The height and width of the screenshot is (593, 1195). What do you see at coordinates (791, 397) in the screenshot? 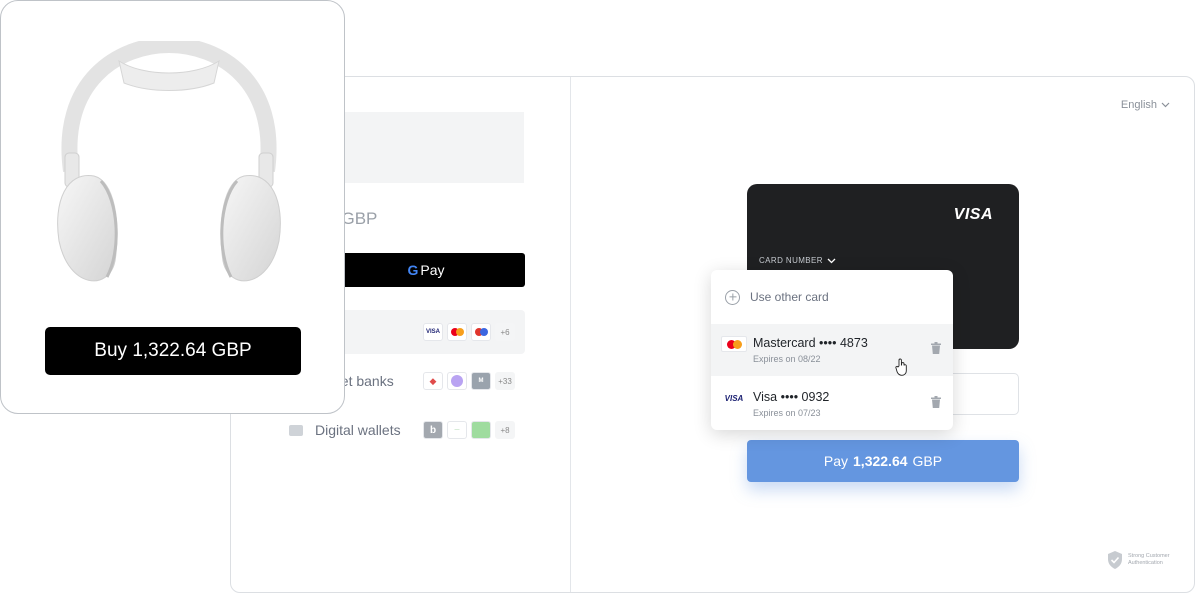
I see `saved-card-name: Visa •••• 0932` at bounding box center [791, 397].